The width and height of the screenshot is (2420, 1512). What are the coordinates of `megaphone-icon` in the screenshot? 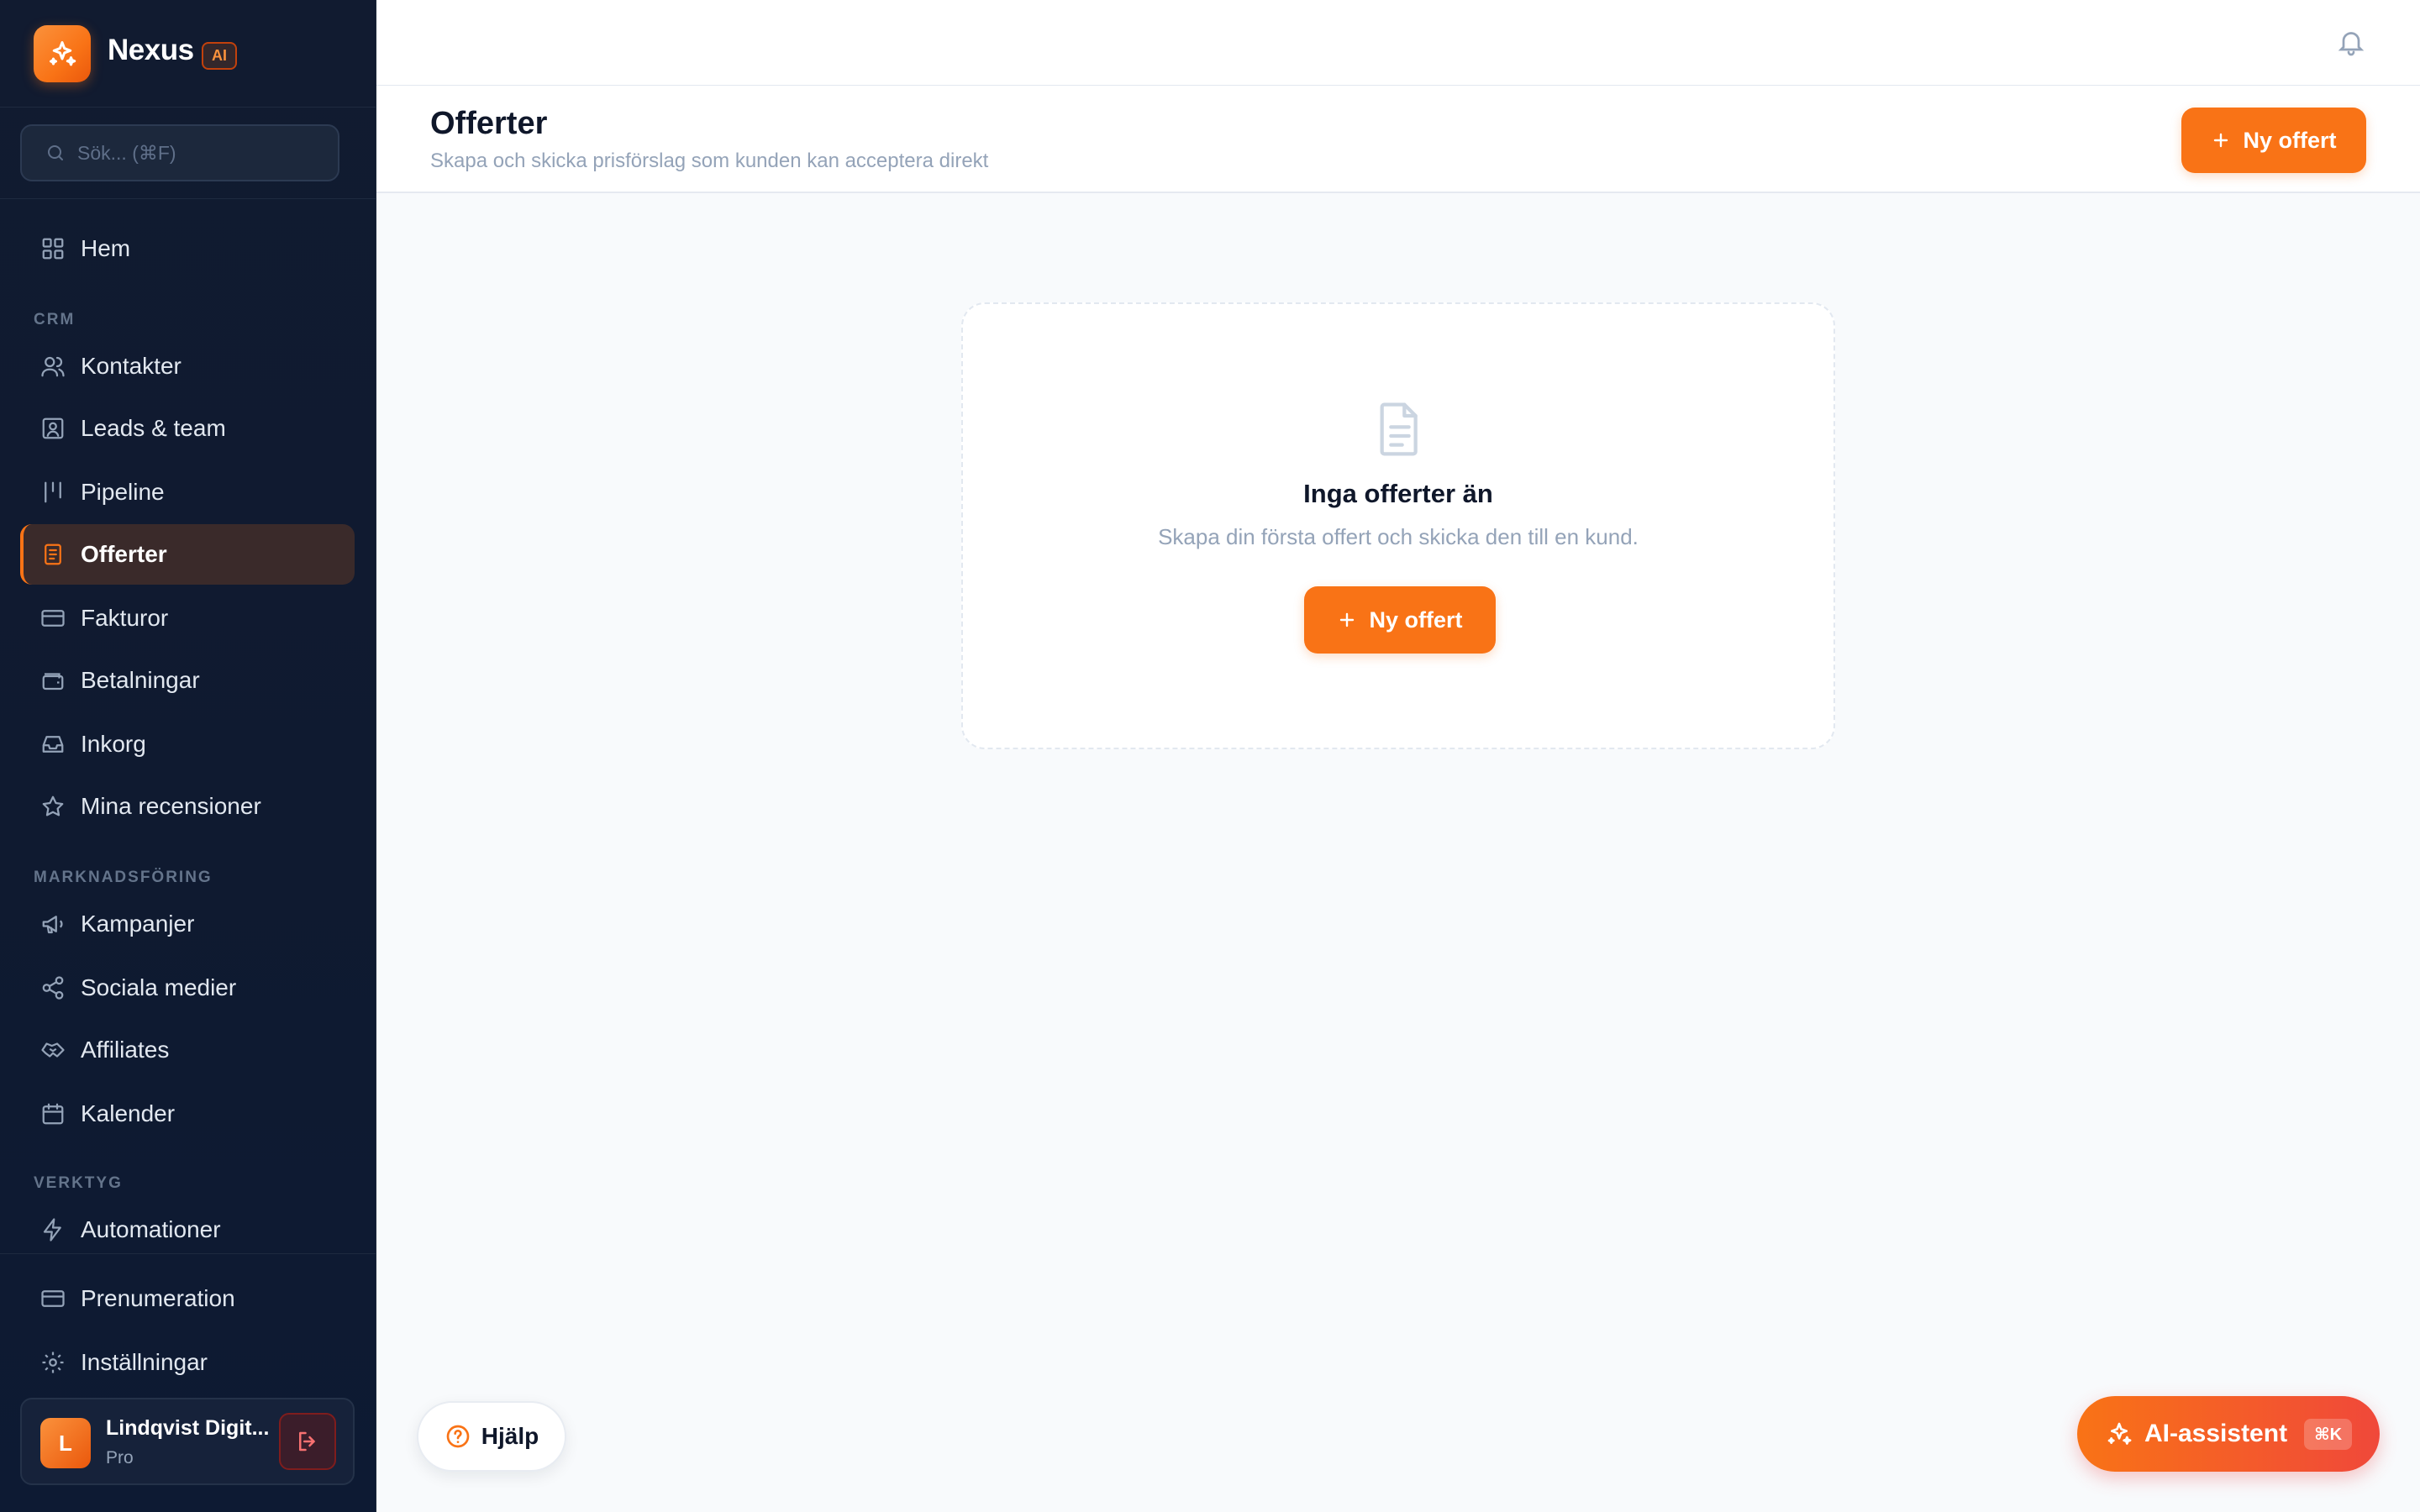 It's located at (52, 925).